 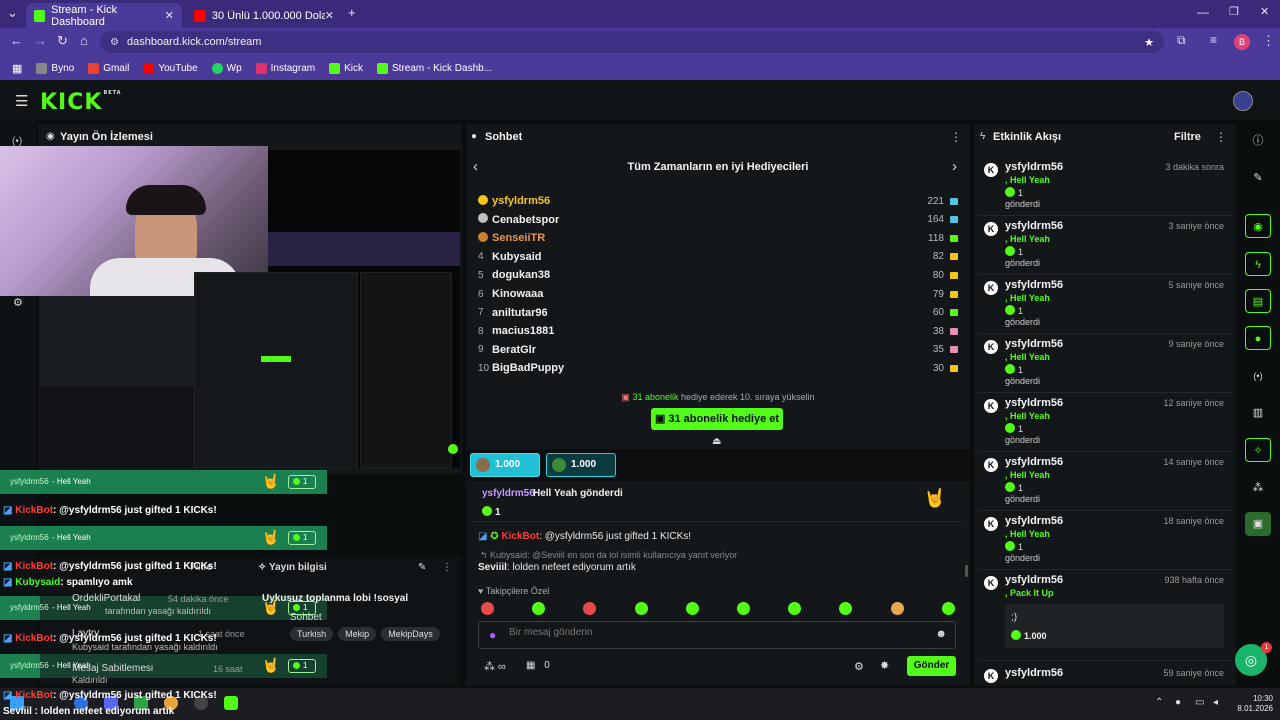 I want to click on gift-count: ▦ 0, so click(x=538, y=665).